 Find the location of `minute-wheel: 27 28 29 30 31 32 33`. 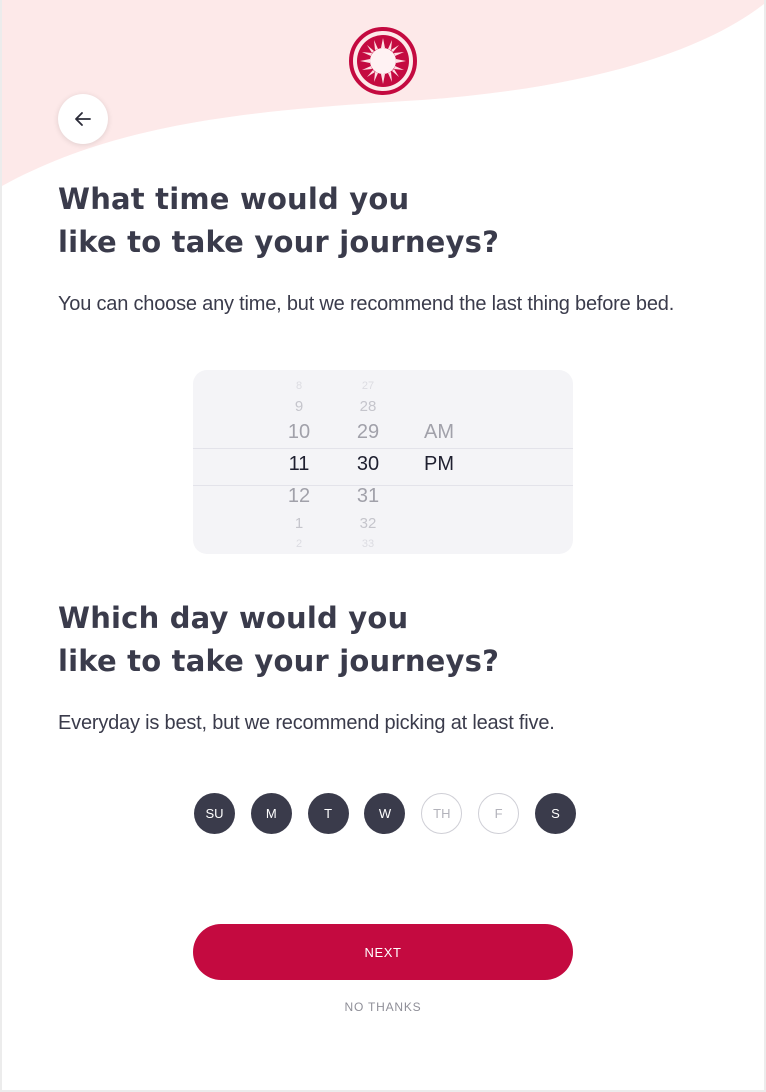

minute-wheel: 27 28 29 30 31 32 33 is located at coordinates (368, 462).